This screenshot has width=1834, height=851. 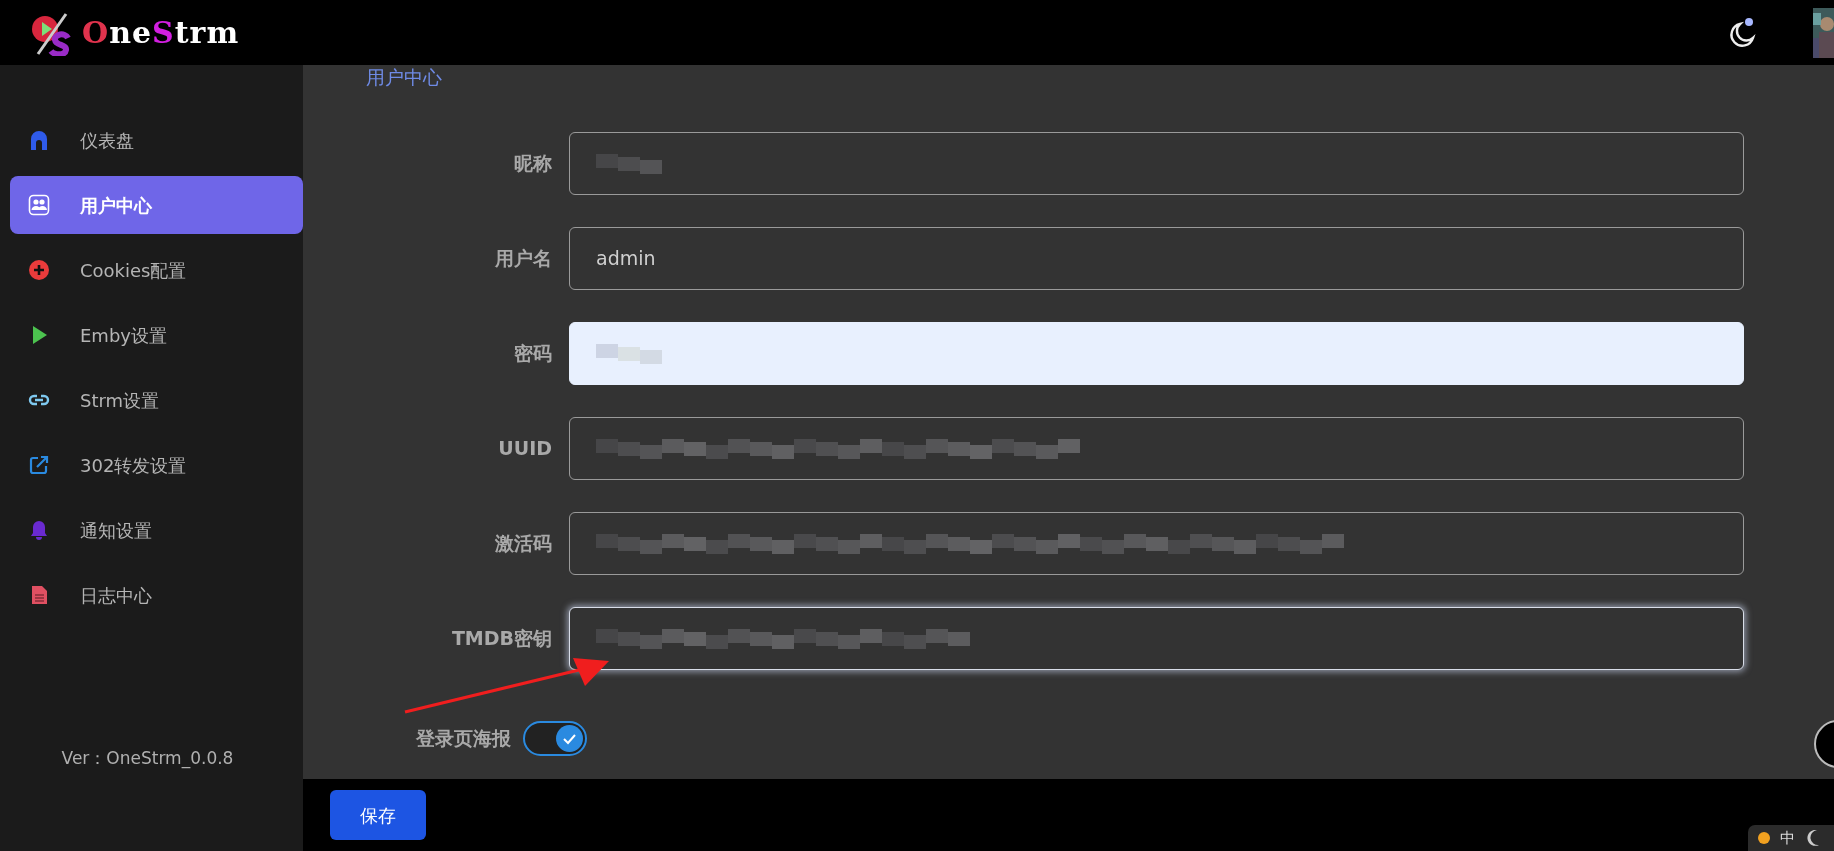 What do you see at coordinates (1812, 838) in the screenshot?
I see `moon-icon` at bounding box center [1812, 838].